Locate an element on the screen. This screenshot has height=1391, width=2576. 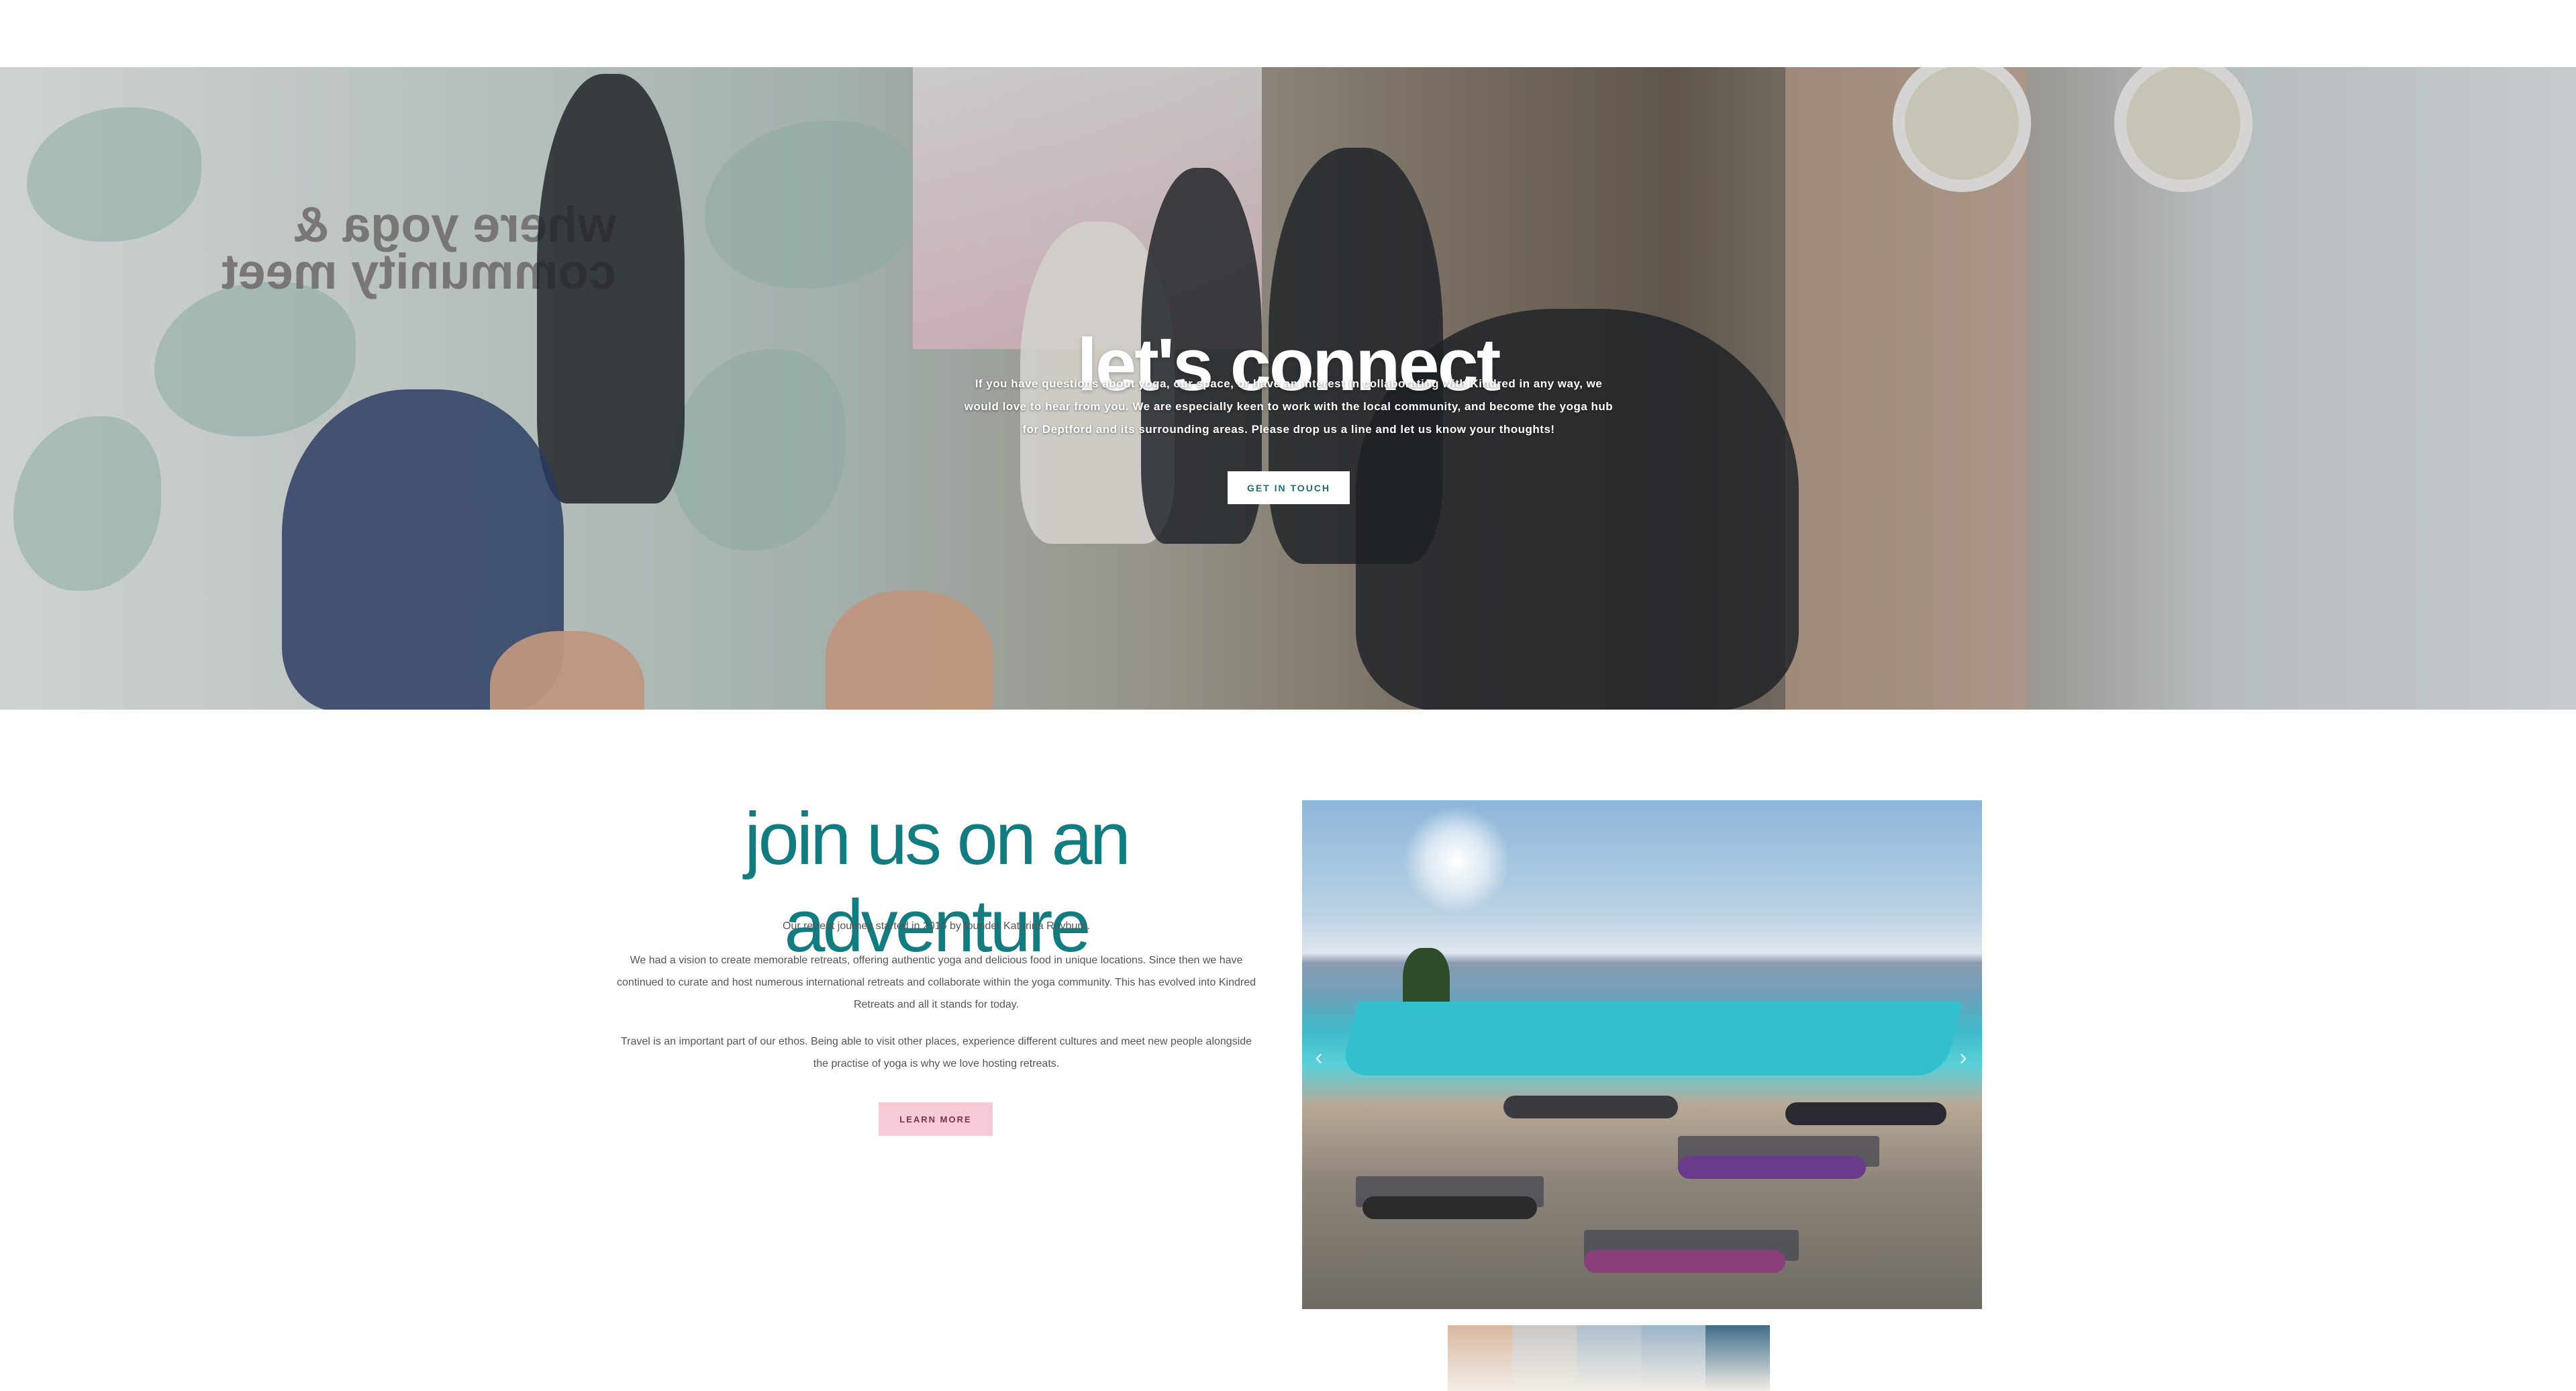
gallery-thumbnails is located at coordinates (1609, 1358).